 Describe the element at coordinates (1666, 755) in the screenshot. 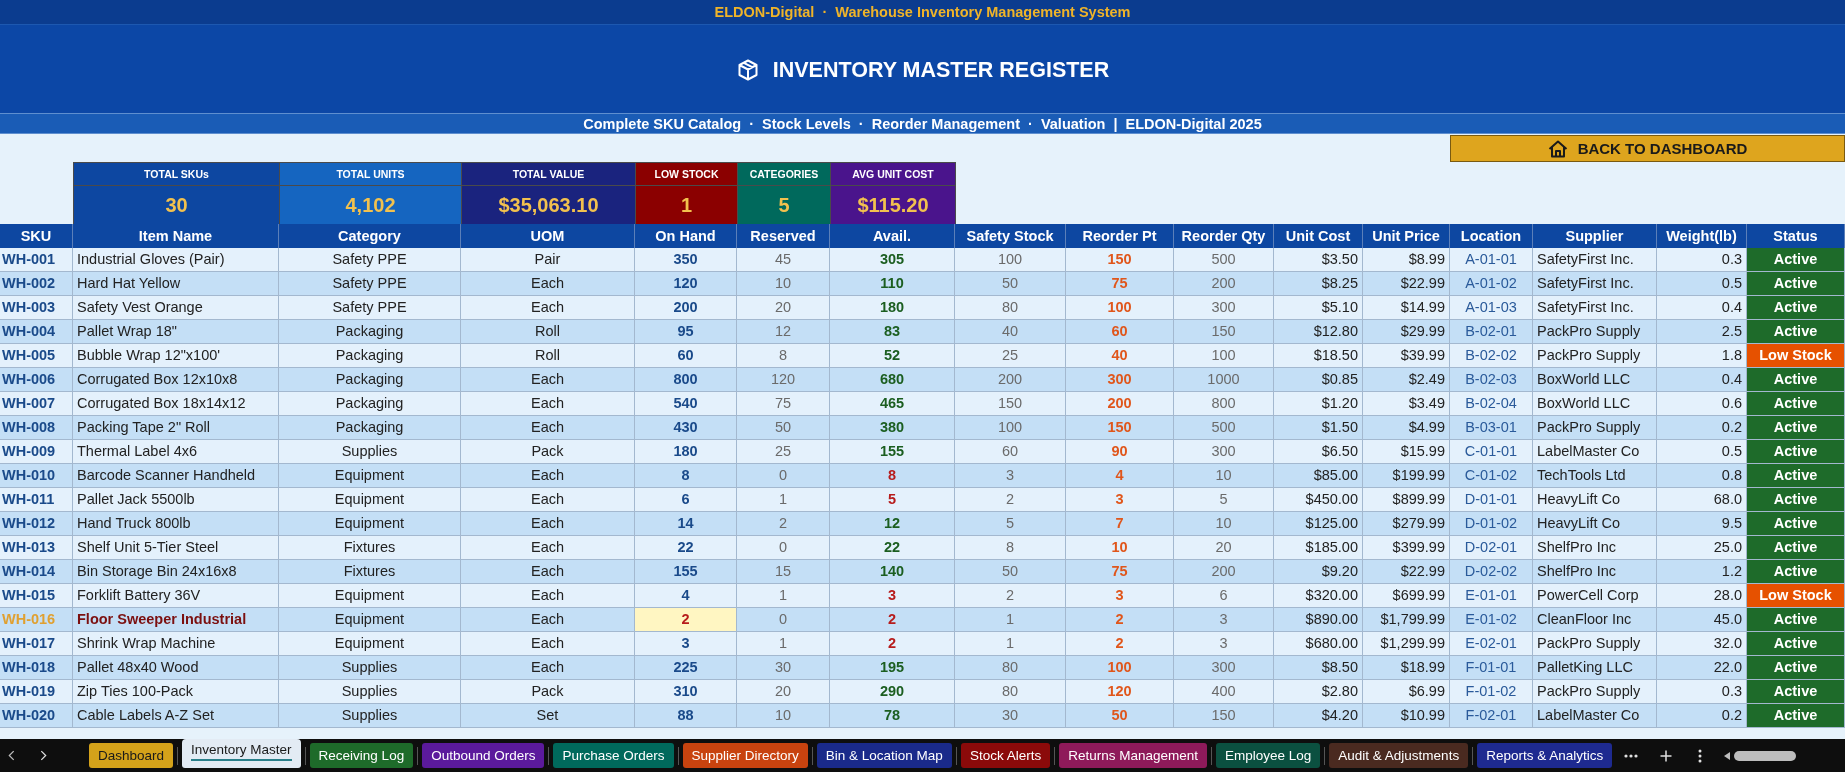

I see `plus-icon` at that location.